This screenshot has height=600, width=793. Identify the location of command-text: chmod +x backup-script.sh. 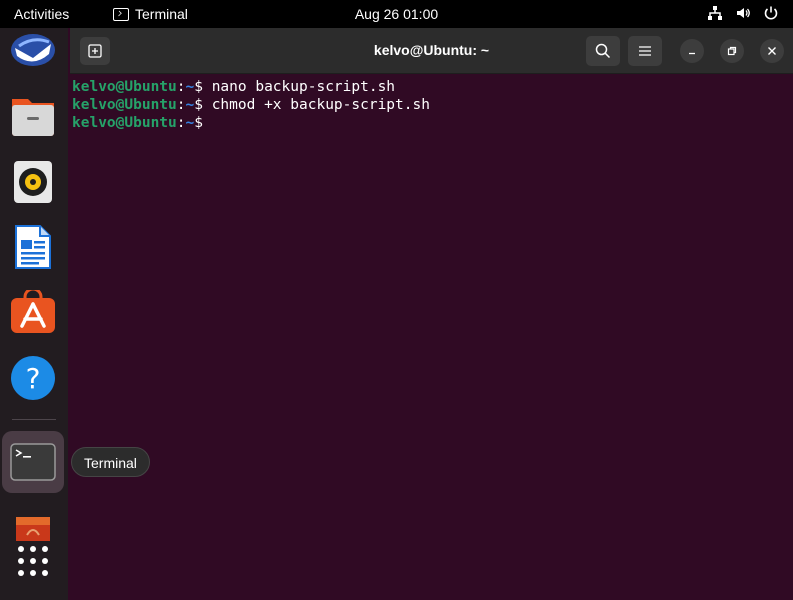
(320, 105).